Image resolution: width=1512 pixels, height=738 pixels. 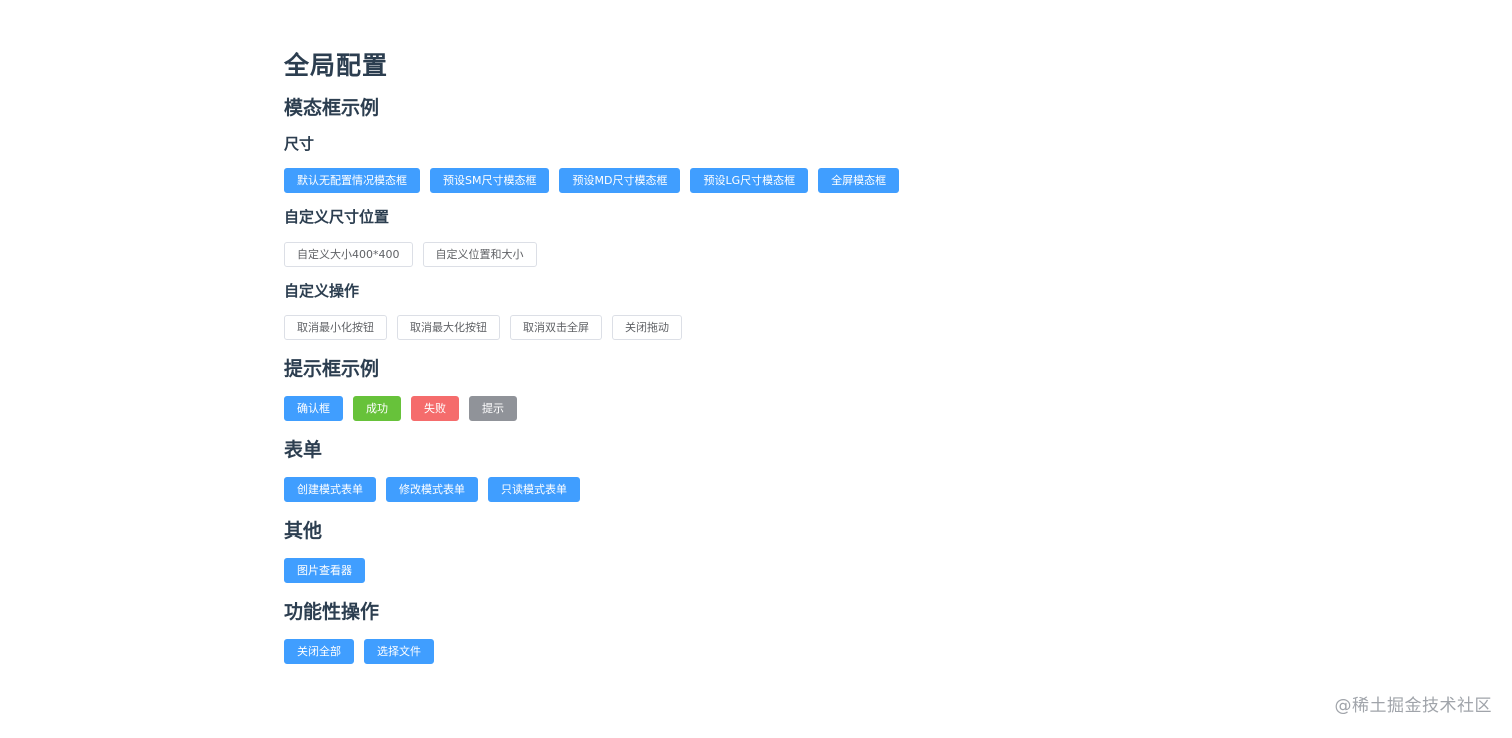 I want to click on section-title-form: 表单, so click(x=303, y=450).